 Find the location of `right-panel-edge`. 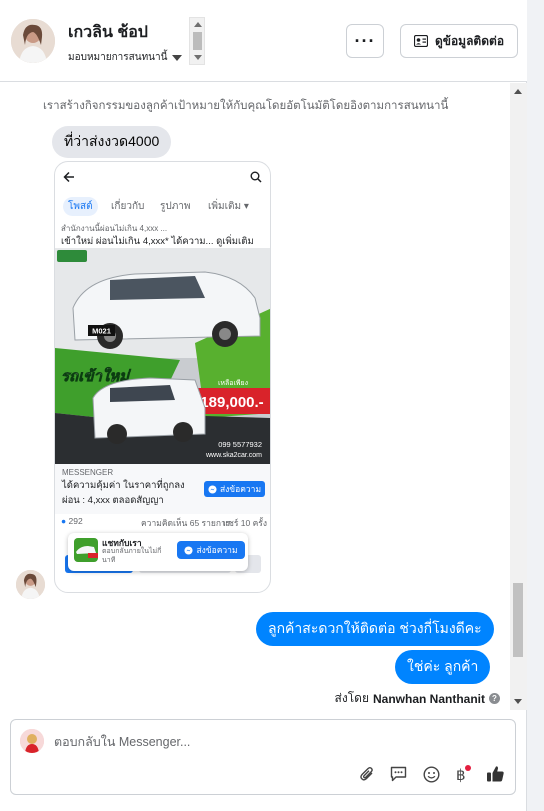

right-panel-edge is located at coordinates (535, 405).